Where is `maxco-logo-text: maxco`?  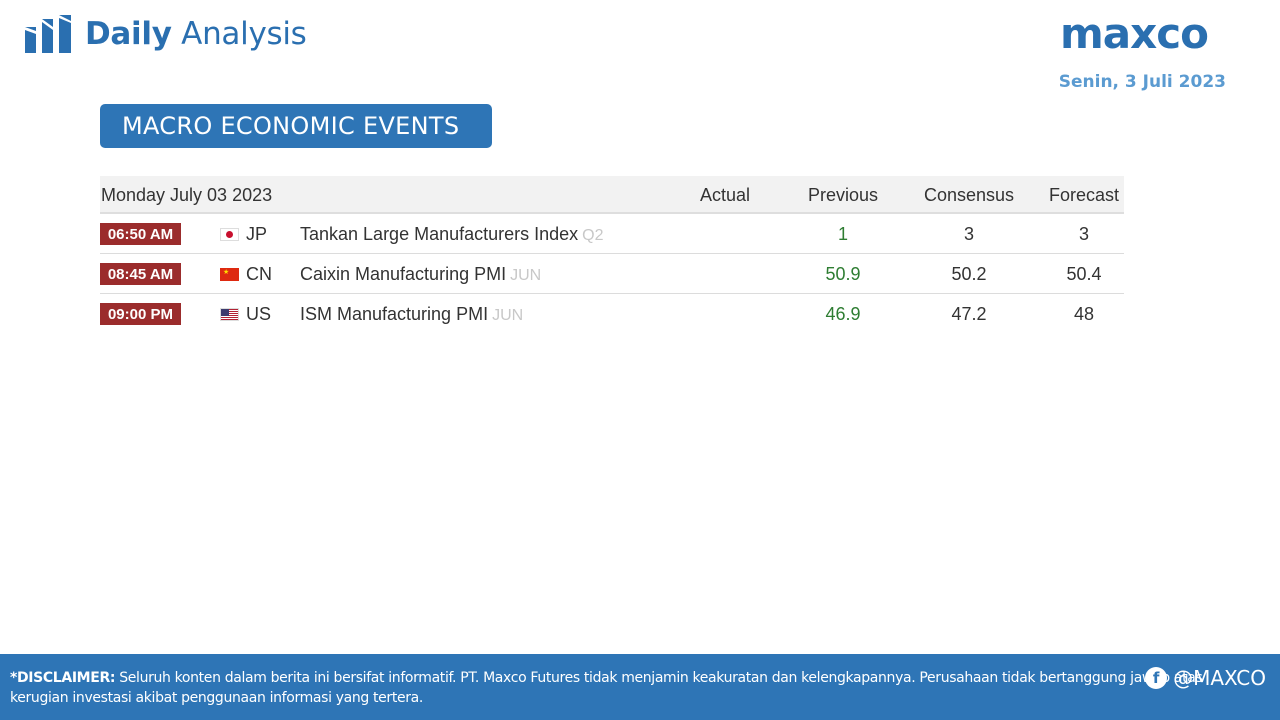 maxco-logo-text: maxco is located at coordinates (1134, 35).